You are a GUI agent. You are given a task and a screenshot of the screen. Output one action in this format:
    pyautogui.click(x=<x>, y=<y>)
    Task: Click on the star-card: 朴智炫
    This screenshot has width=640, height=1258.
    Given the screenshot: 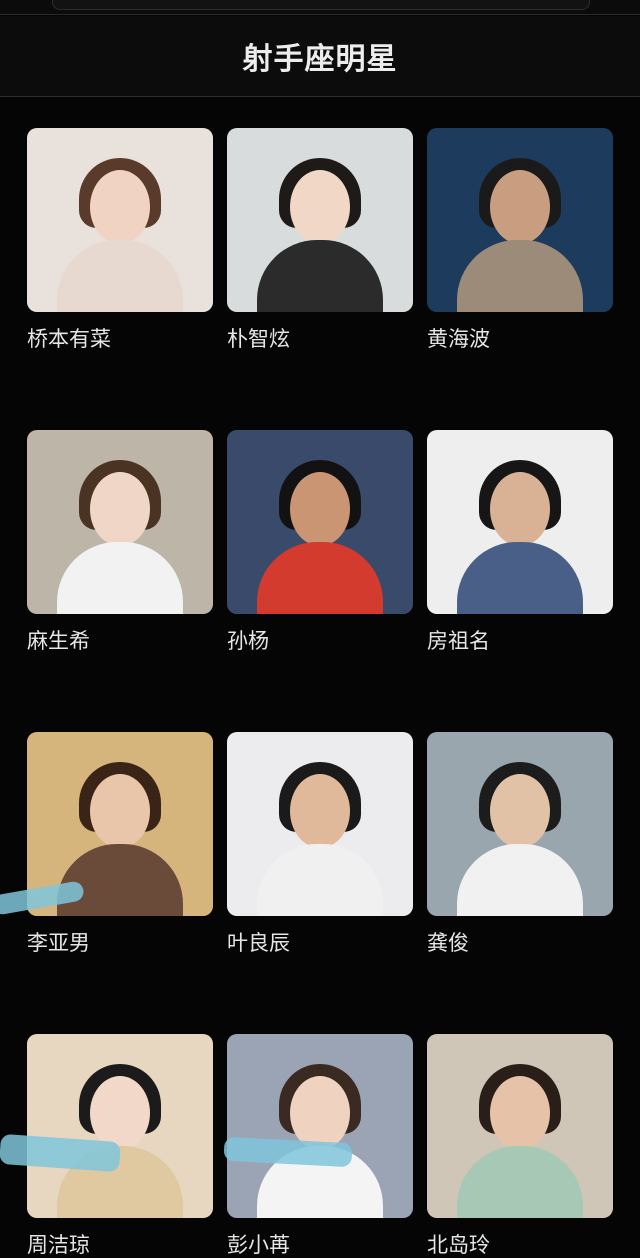 What is the action you would take?
    pyautogui.click(x=320, y=240)
    